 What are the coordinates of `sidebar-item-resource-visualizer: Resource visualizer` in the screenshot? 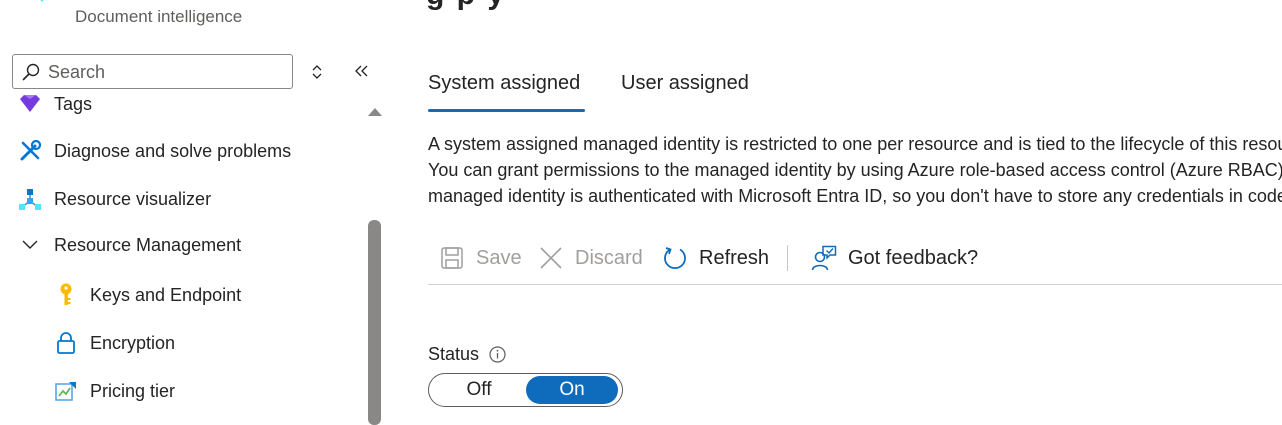 It's located at (181, 199).